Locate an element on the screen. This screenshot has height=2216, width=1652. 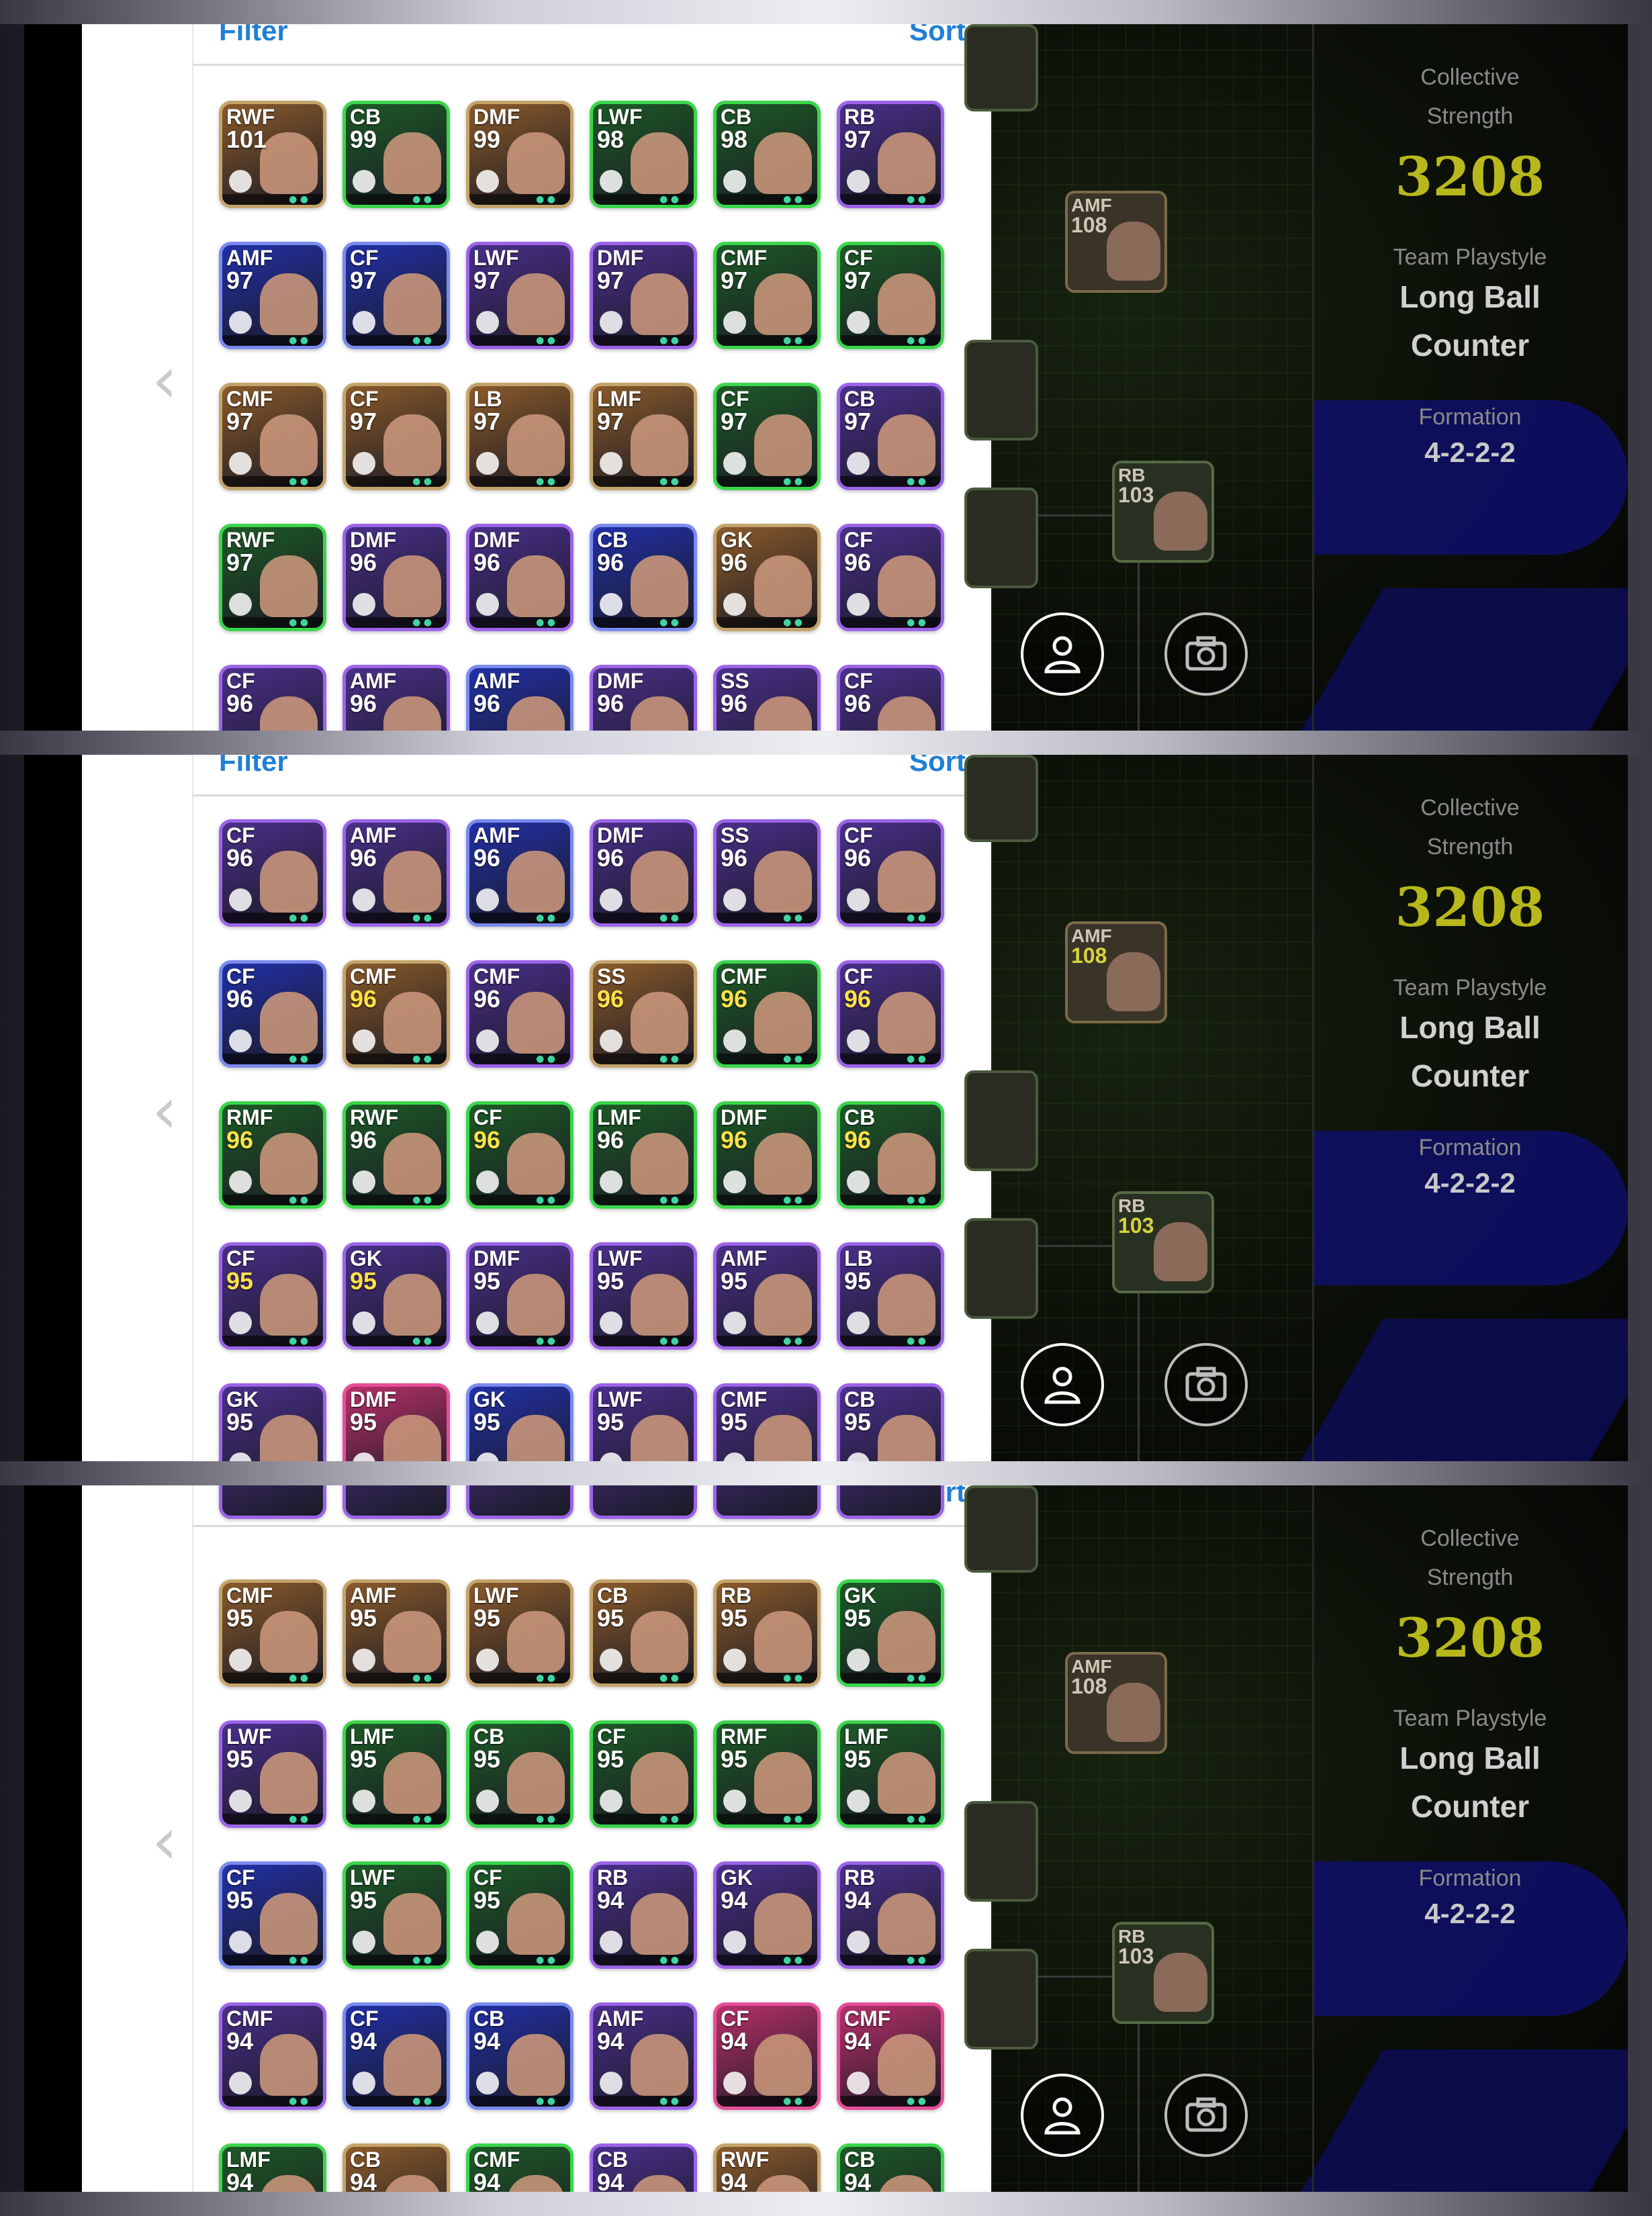
player-card: LB 97 ● ● is located at coordinates (519, 436).